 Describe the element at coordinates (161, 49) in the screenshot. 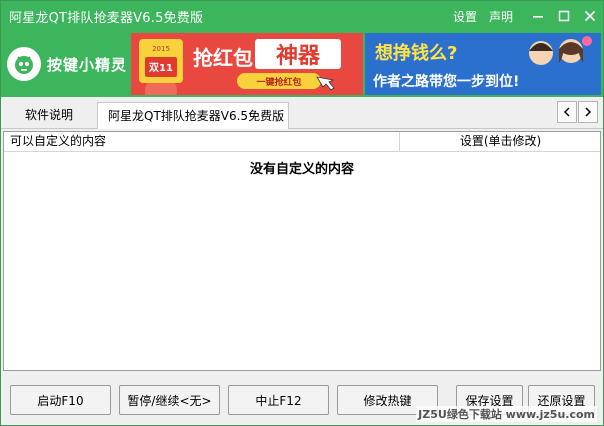

I see `ad-year: 2015` at that location.